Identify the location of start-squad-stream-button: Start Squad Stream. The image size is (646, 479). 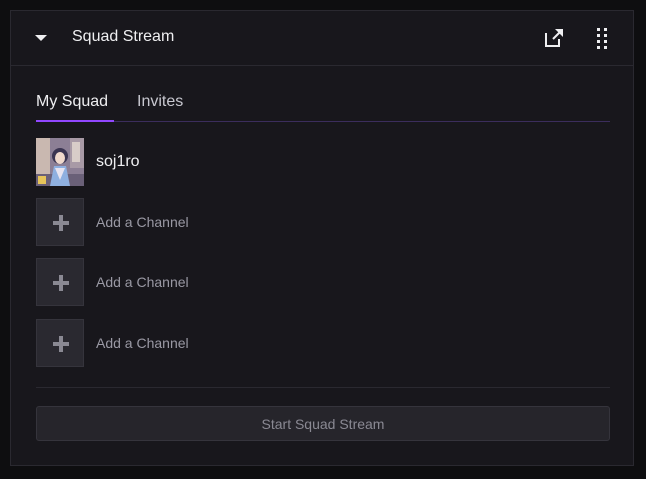
(323, 423).